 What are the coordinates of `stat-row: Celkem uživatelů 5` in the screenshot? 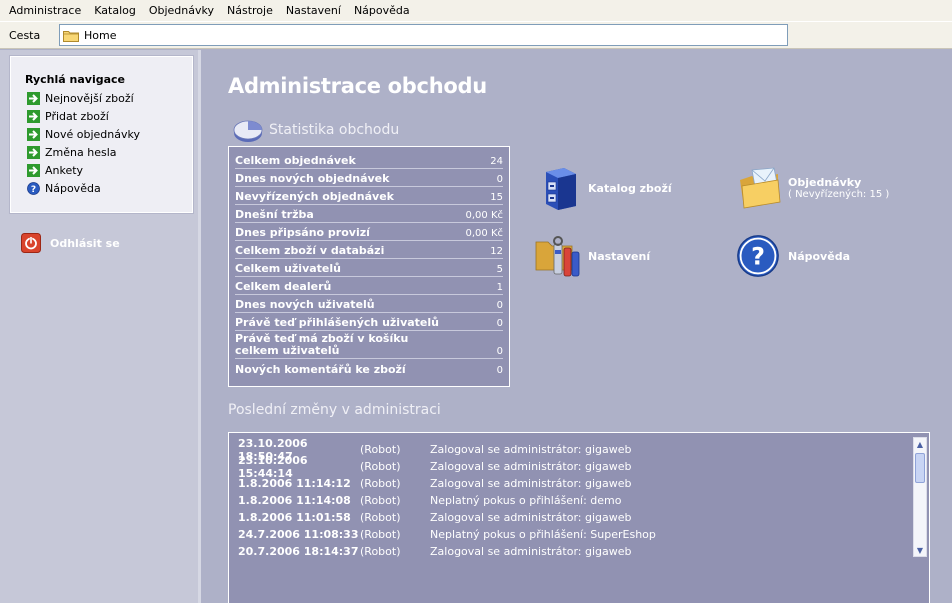 It's located at (369, 268).